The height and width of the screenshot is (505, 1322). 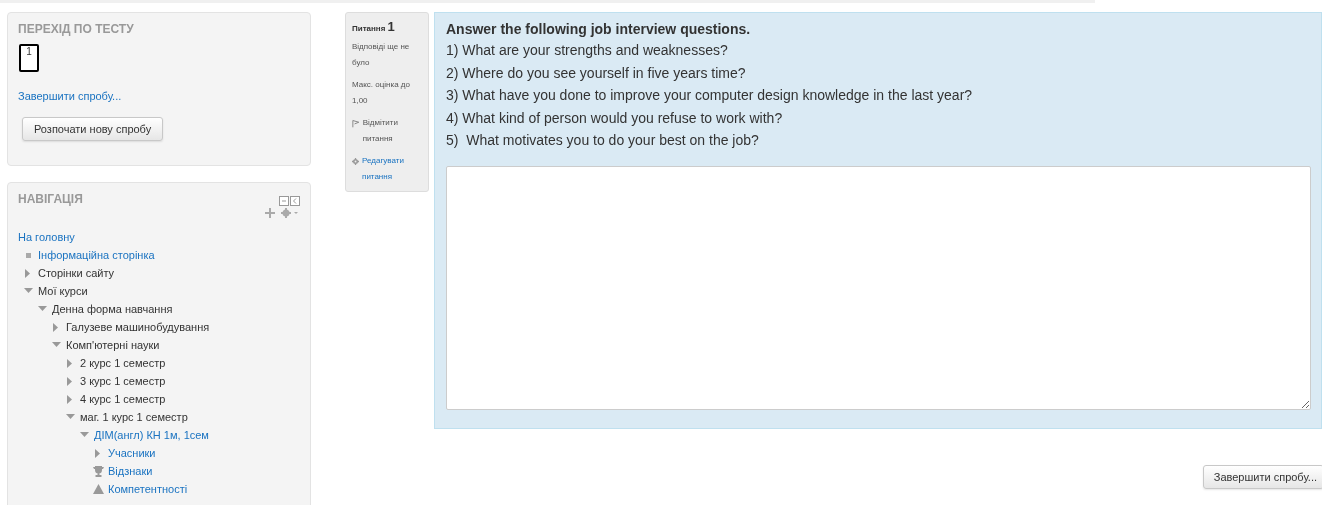 What do you see at coordinates (29, 58) in the screenshot?
I see `question-button: 1` at bounding box center [29, 58].